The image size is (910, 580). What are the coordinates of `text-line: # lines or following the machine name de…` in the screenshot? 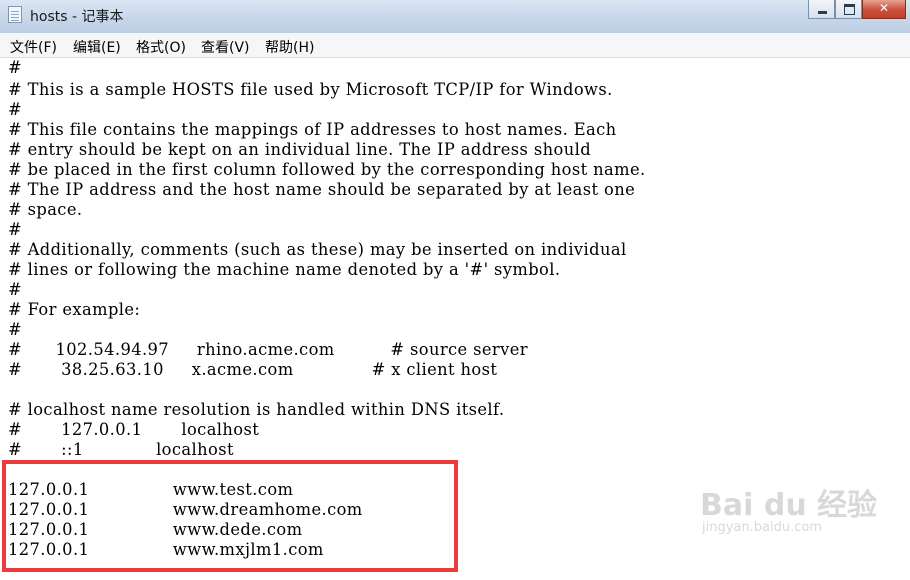 It's located at (284, 269).